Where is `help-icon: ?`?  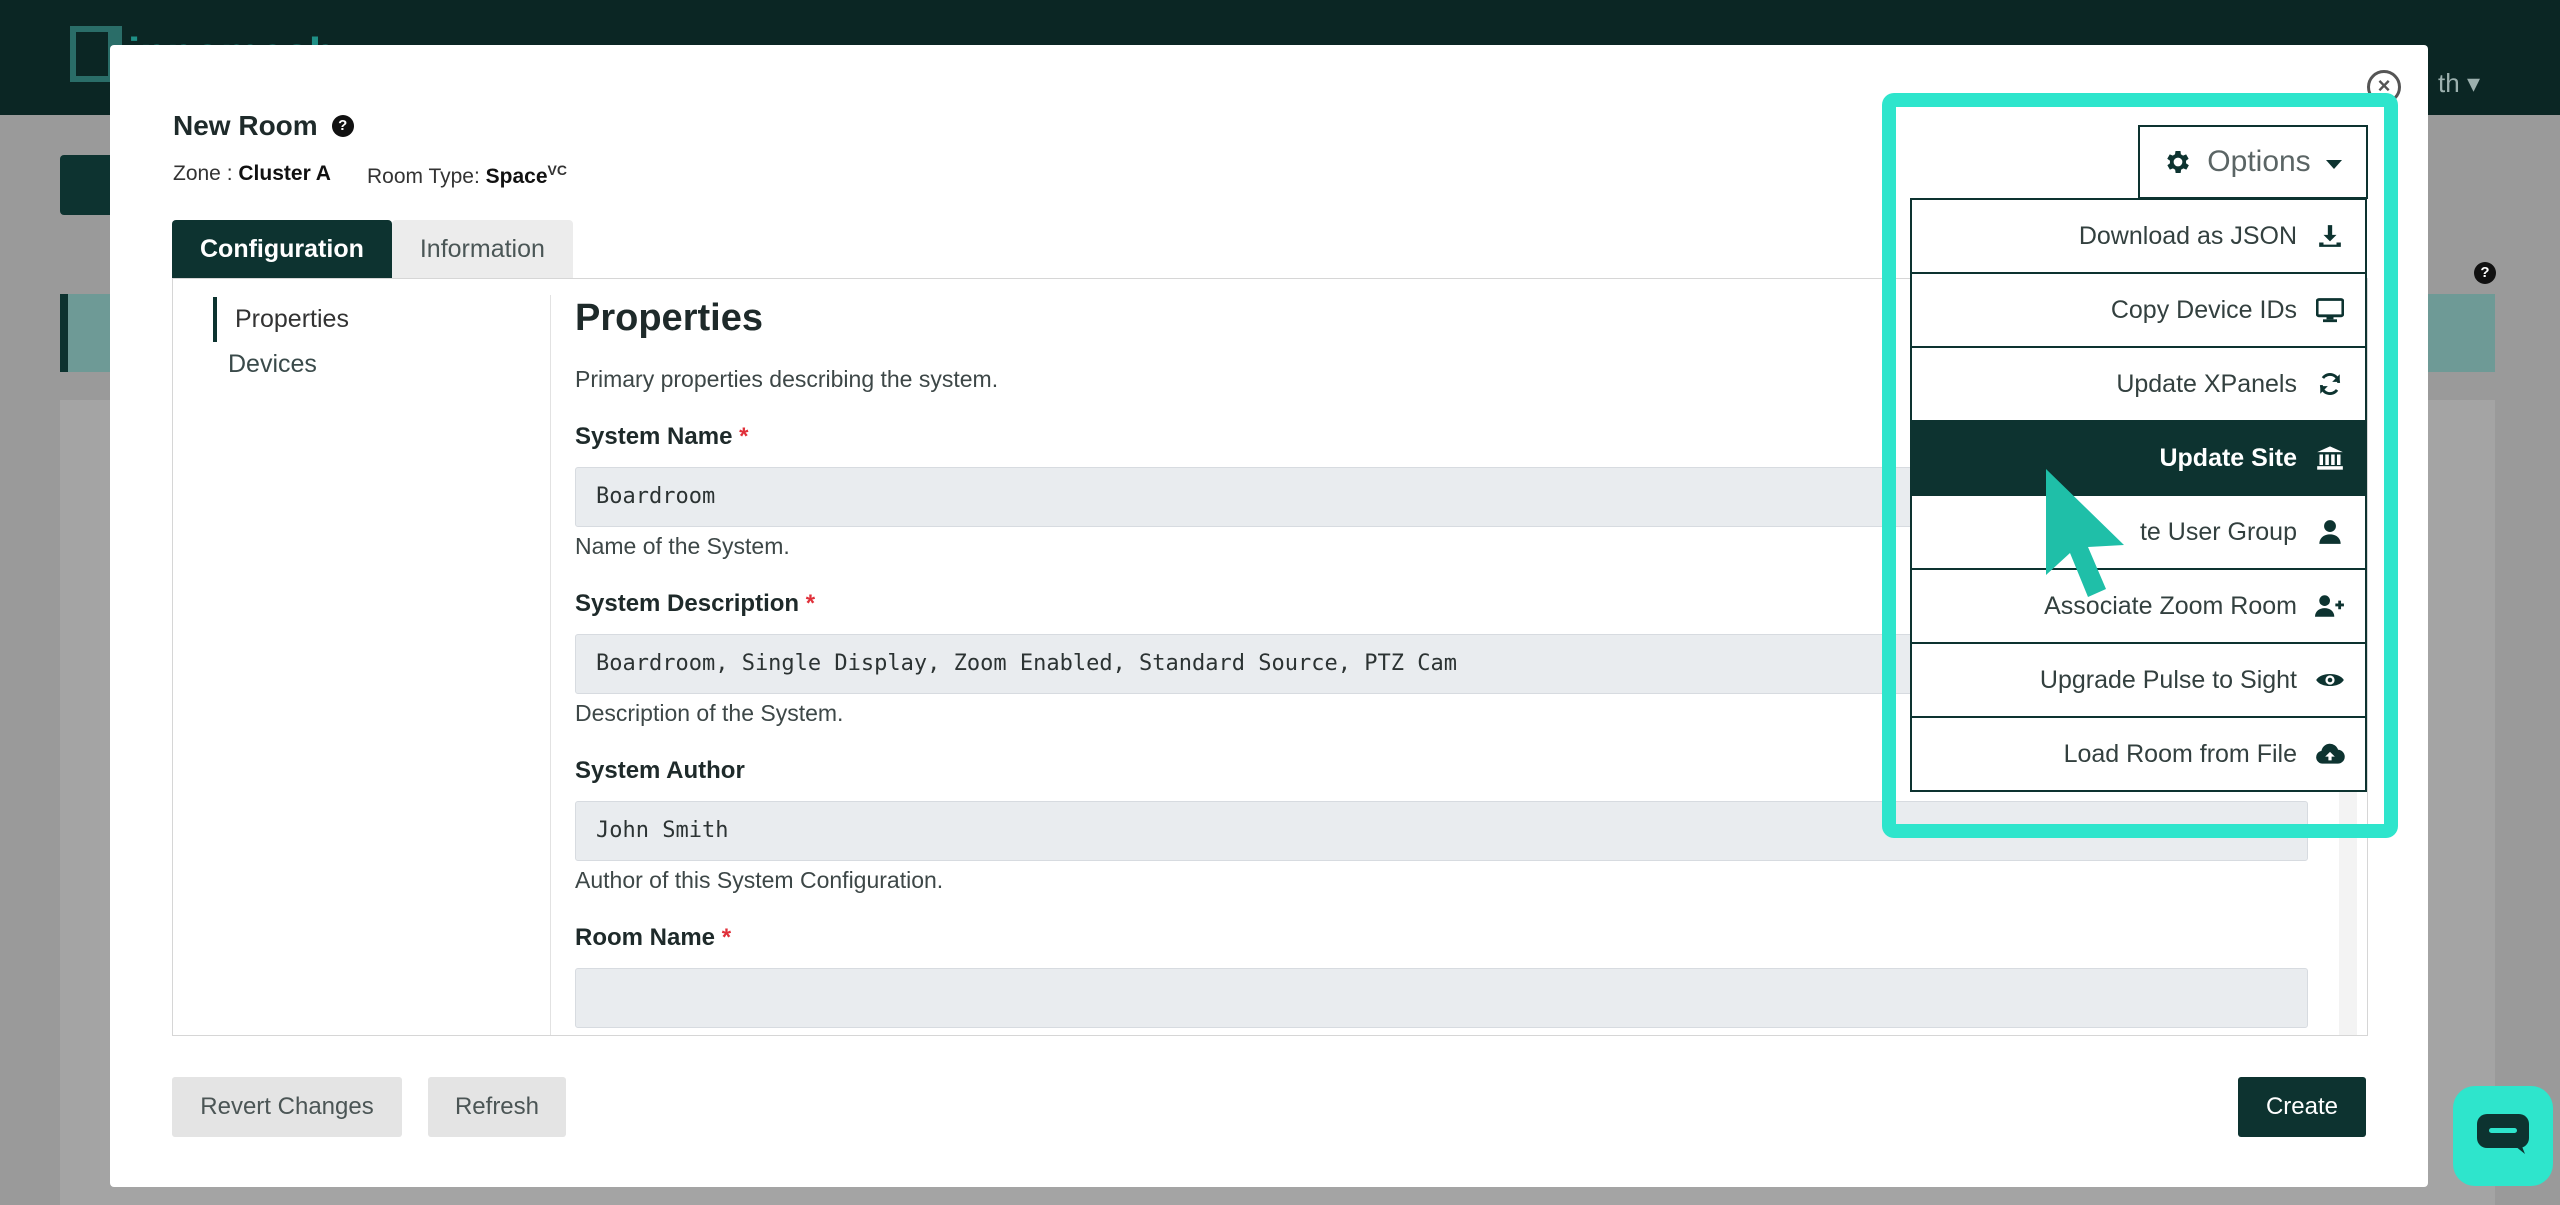
help-icon: ? is located at coordinates (342, 126).